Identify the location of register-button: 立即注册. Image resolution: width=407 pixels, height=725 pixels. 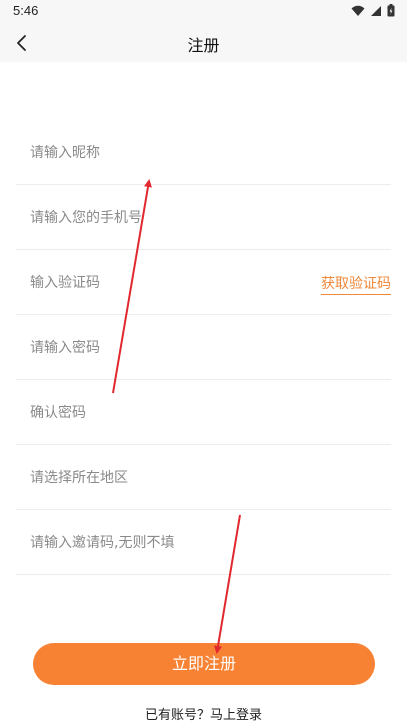
(204, 664).